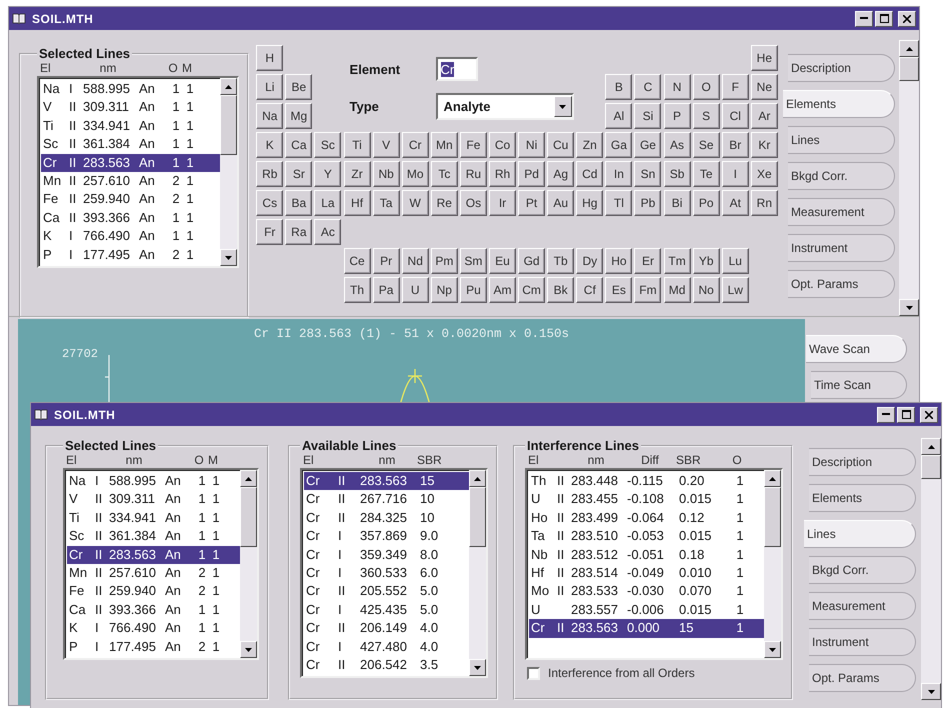 The height and width of the screenshot is (708, 944). Describe the element at coordinates (444, 145) in the screenshot. I see `element-button: Mn` at that location.